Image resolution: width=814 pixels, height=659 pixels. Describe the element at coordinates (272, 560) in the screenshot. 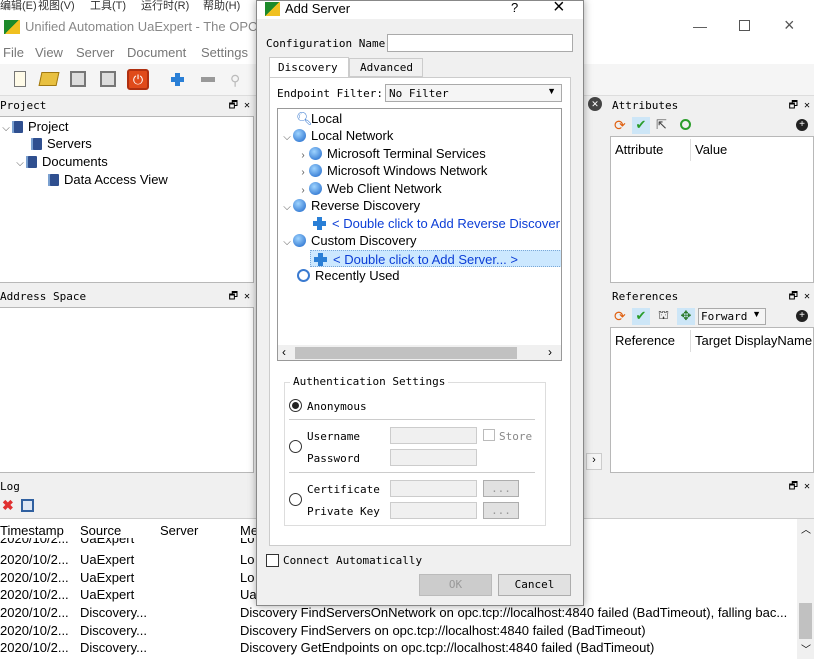

I see `connect-automatically-checkbox` at that location.